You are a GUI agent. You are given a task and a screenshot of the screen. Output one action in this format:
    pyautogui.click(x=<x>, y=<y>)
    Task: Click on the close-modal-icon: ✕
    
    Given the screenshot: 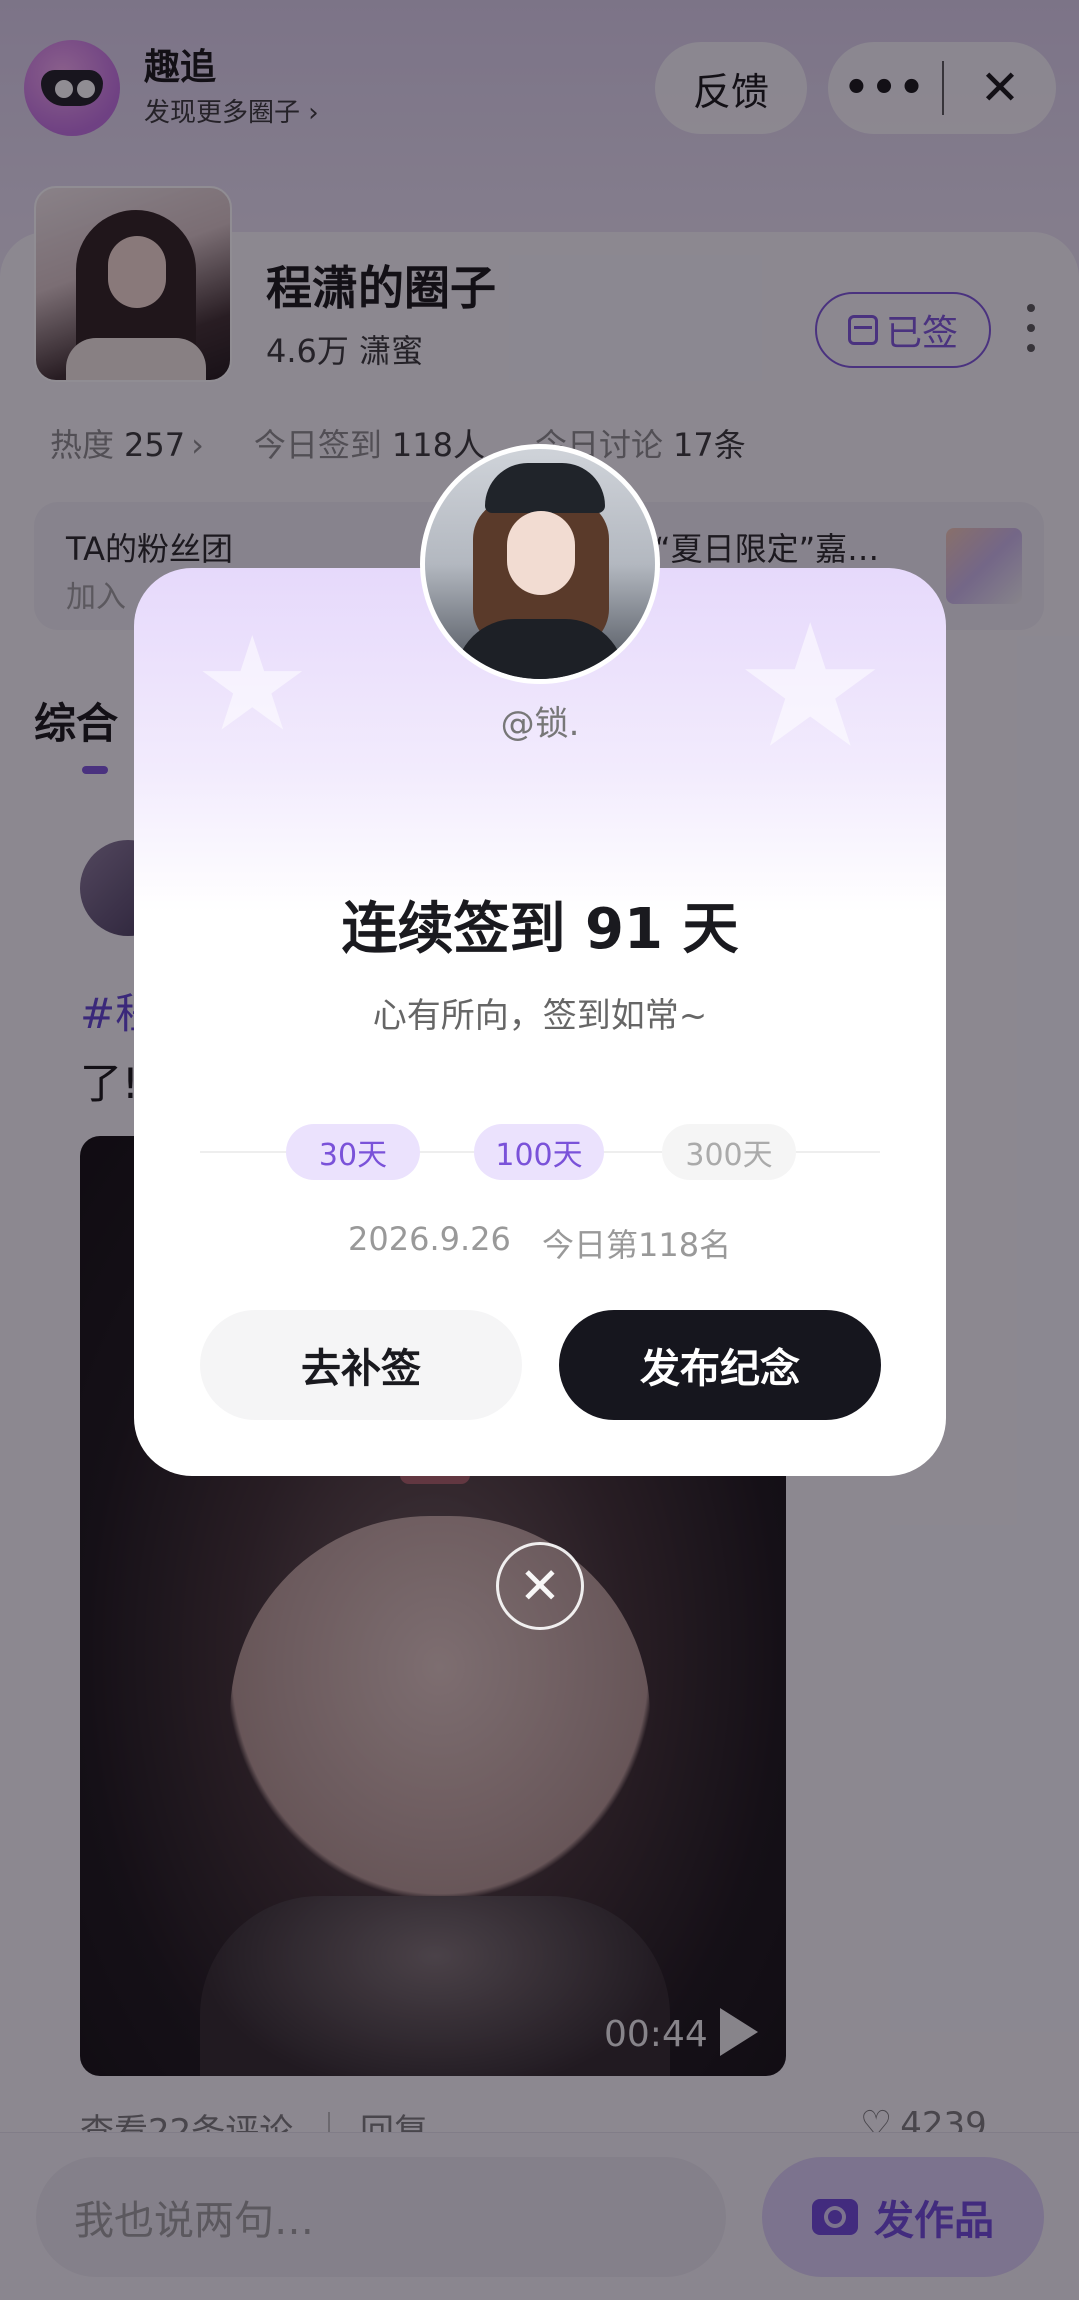 What is the action you would take?
    pyautogui.click(x=540, y=1586)
    